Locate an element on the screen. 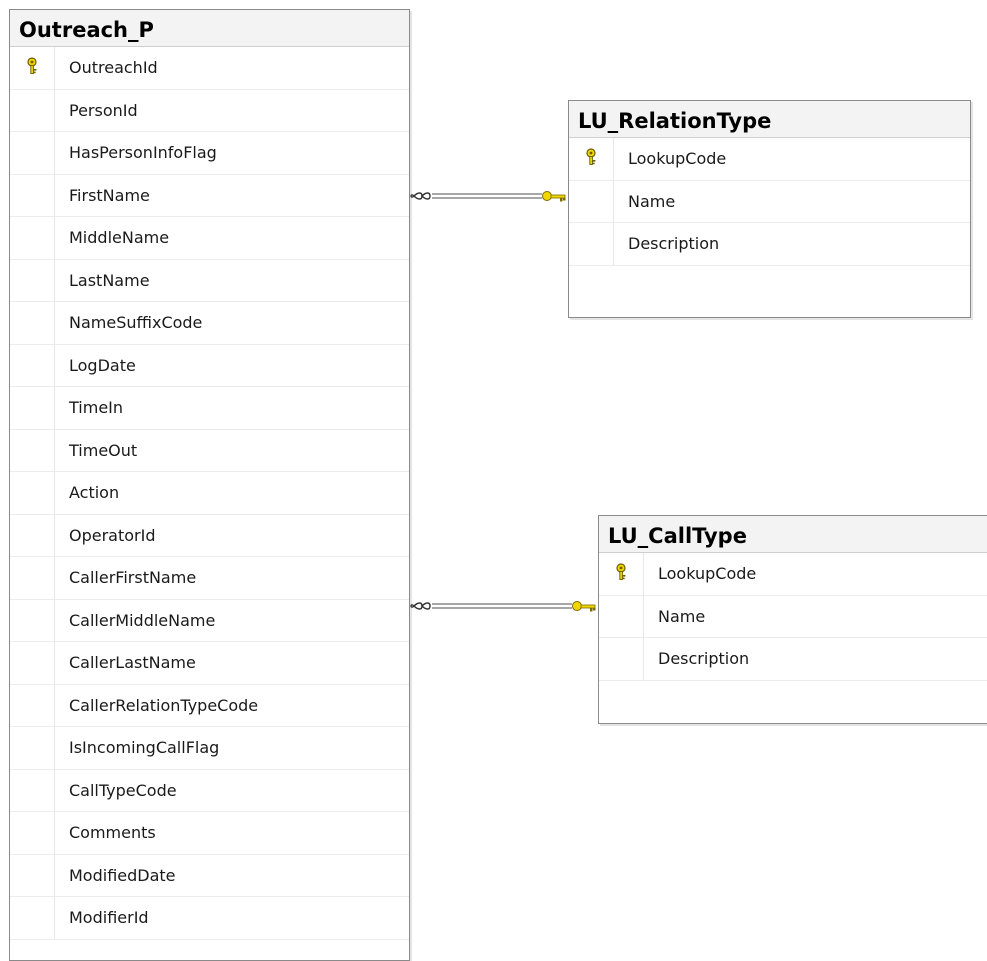 The width and height of the screenshot is (987, 961). column-row: OperatorId is located at coordinates (209, 535).